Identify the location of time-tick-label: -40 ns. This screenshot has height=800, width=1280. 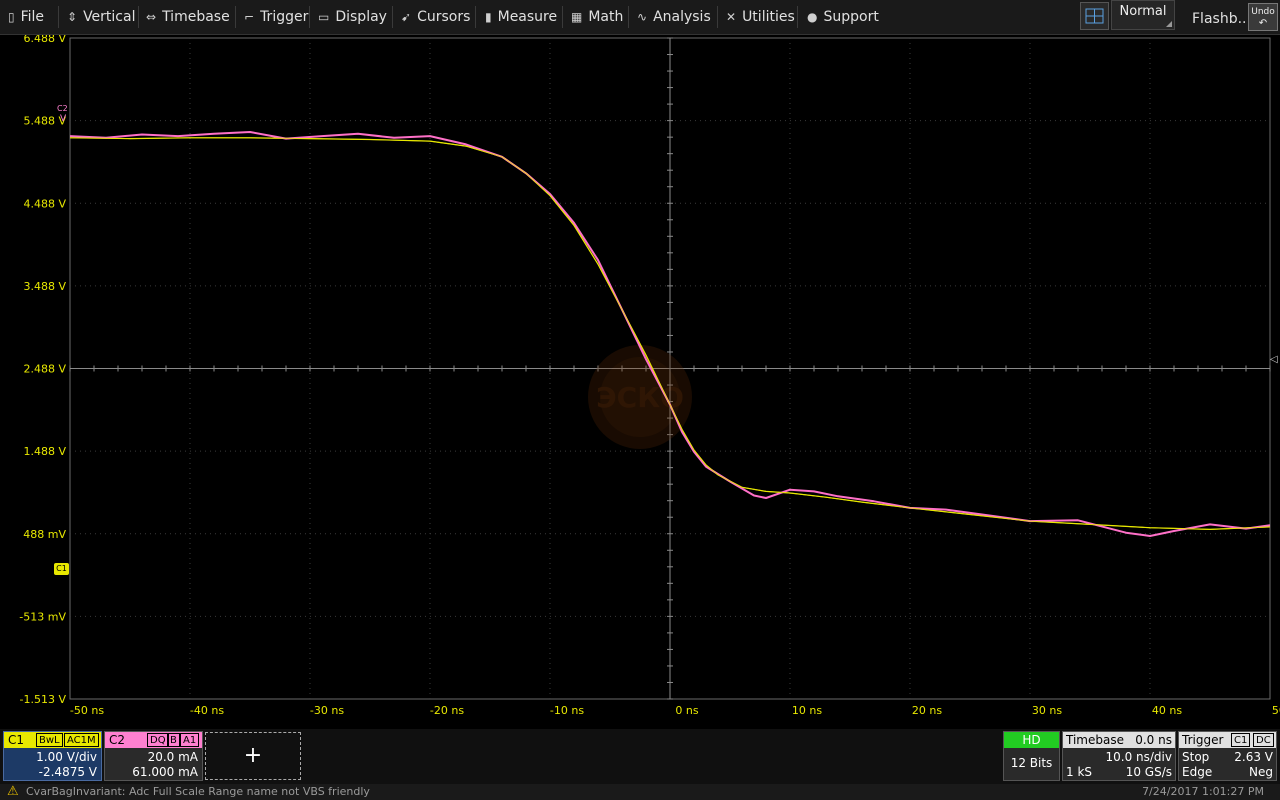
(207, 710).